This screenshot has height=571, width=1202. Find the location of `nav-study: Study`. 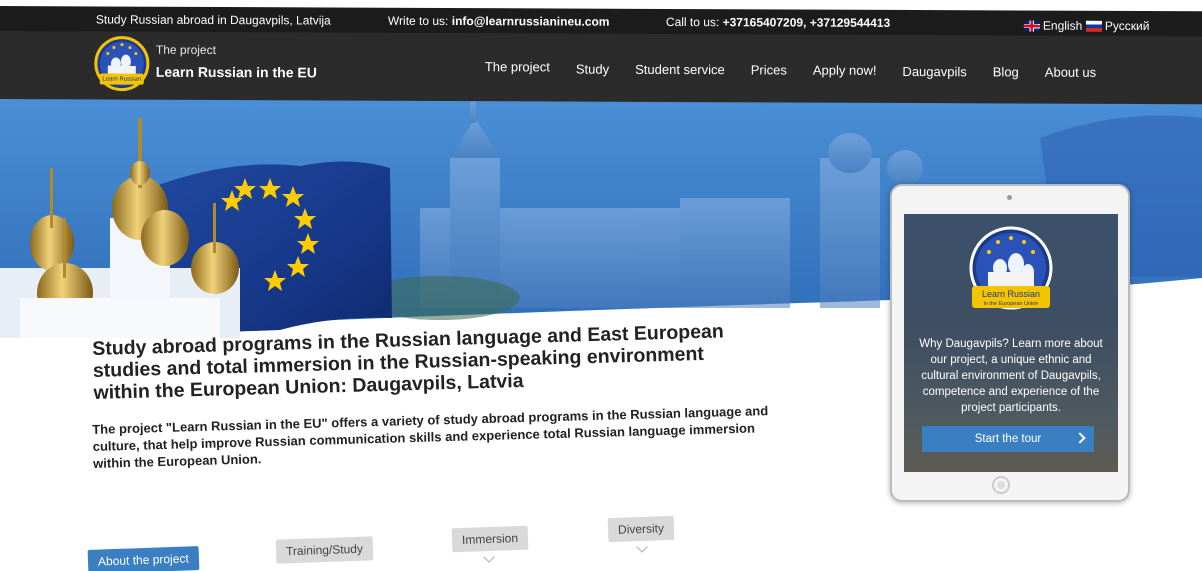

nav-study: Study is located at coordinates (592, 69).